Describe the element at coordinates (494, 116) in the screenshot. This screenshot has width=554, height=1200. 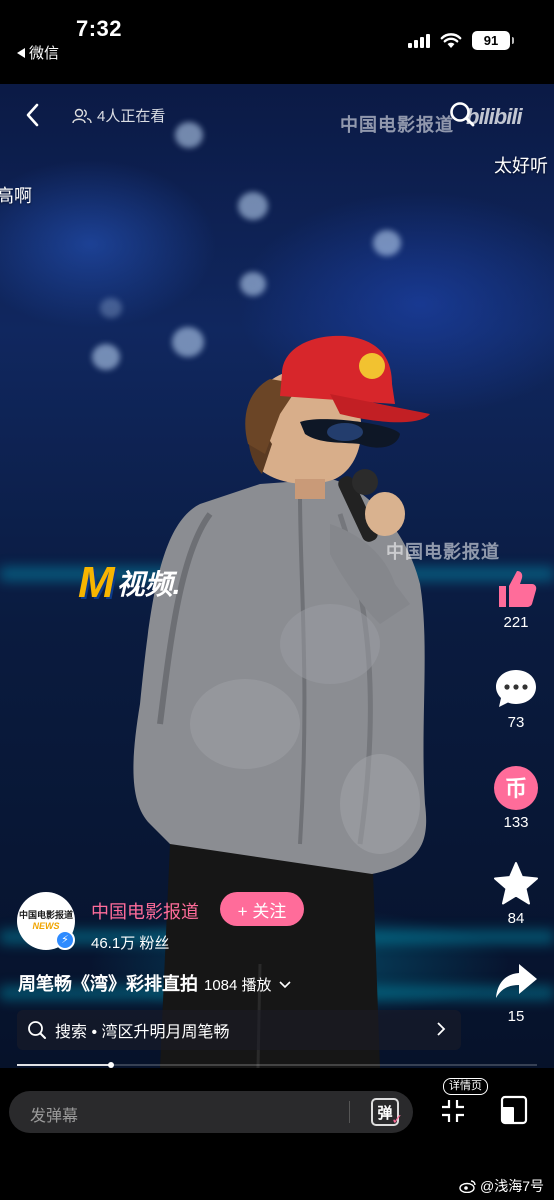
I see `bilibili-logo: bilibili` at that location.